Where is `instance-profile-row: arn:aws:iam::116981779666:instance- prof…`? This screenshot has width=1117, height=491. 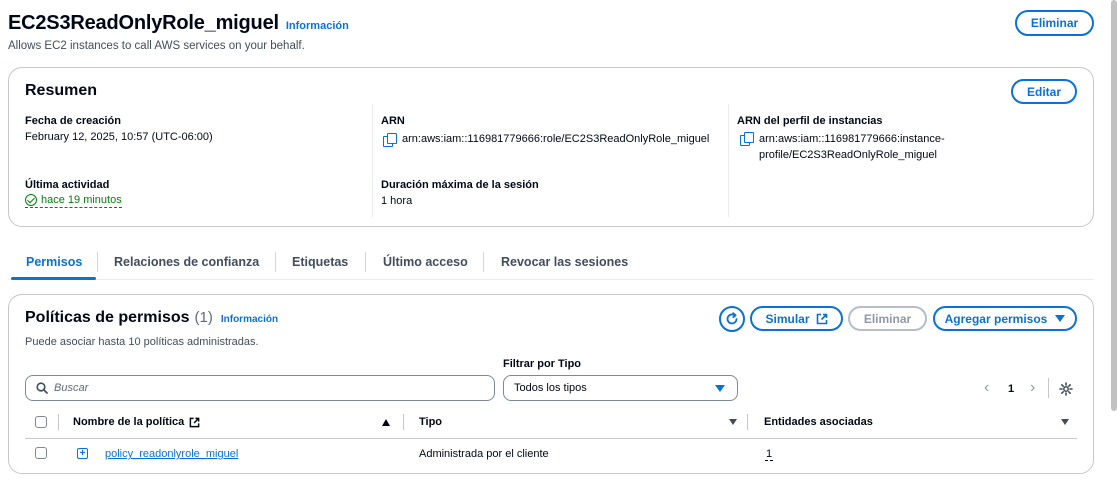 instance-profile-row: arn:aws:iam::116981779666:instance- prof… is located at coordinates (842, 147).